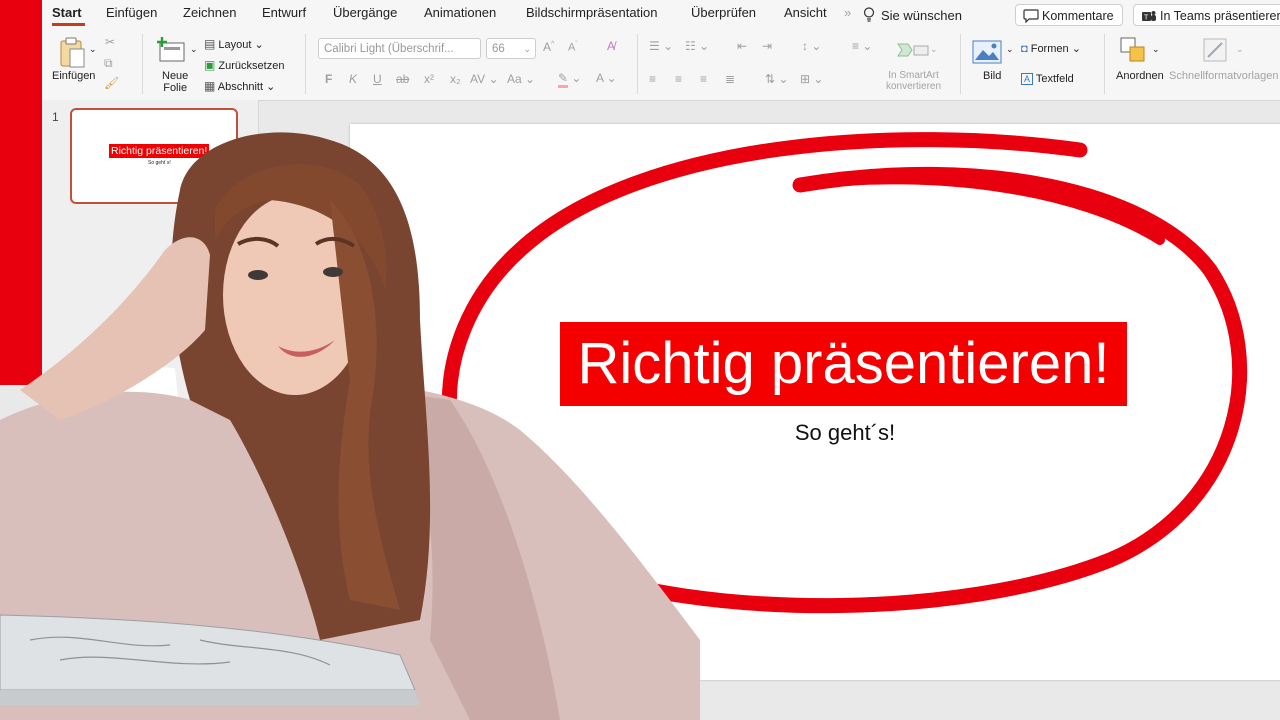 The image size is (1280, 720). Describe the element at coordinates (980, 209) in the screenshot. I see `hand-drawn-red-circle-inner-stroke` at that location.